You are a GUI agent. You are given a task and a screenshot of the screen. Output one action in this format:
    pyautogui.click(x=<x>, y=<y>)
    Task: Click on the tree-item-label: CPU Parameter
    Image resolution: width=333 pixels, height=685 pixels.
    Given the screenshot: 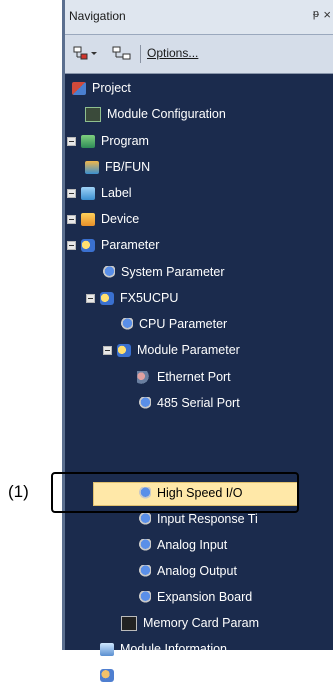 What is the action you would take?
    pyautogui.click(x=183, y=324)
    